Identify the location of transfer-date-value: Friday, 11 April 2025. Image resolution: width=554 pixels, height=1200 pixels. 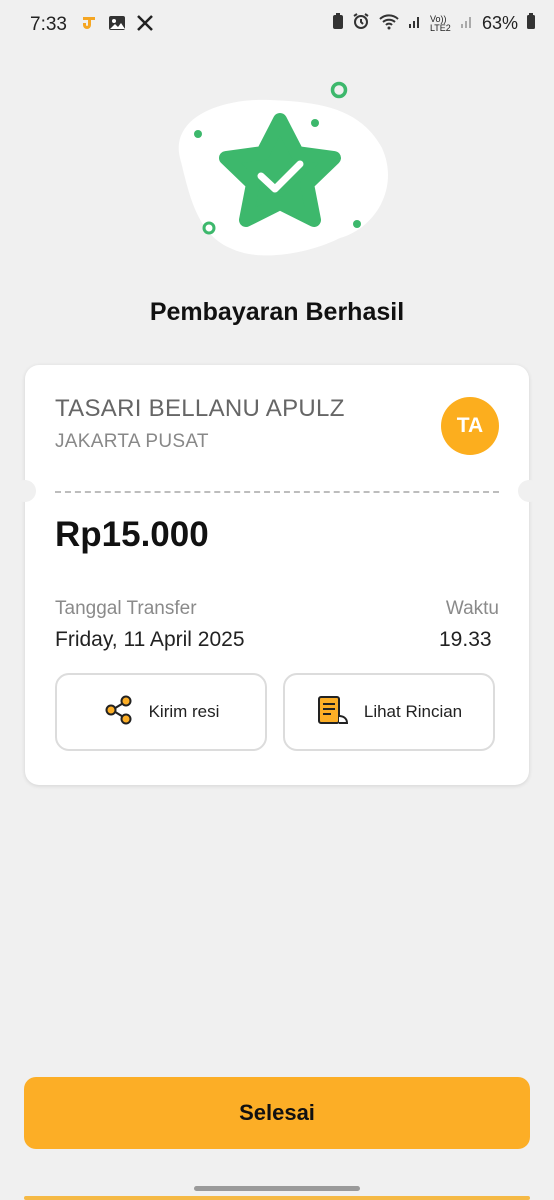
(150, 639).